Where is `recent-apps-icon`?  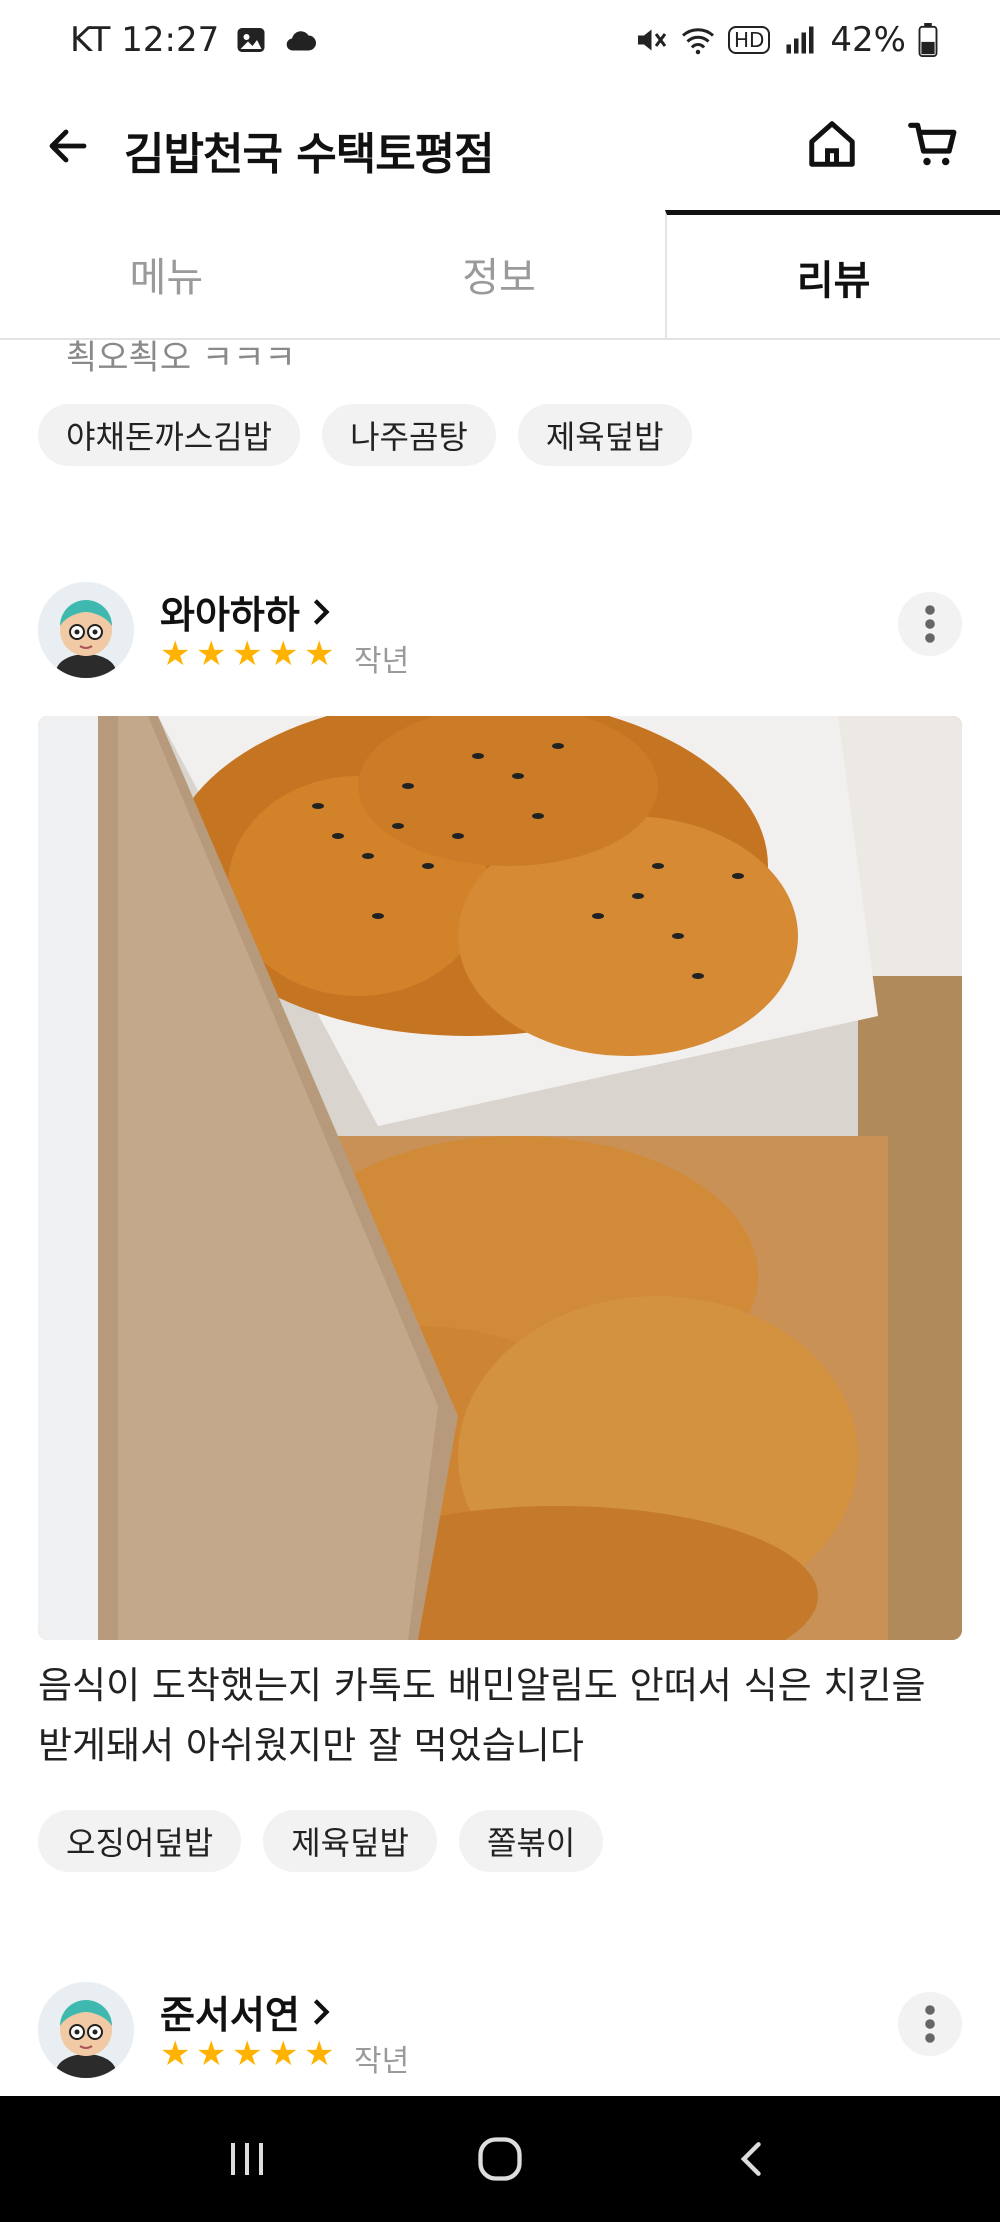
recent-apps-icon is located at coordinates (246, 2159).